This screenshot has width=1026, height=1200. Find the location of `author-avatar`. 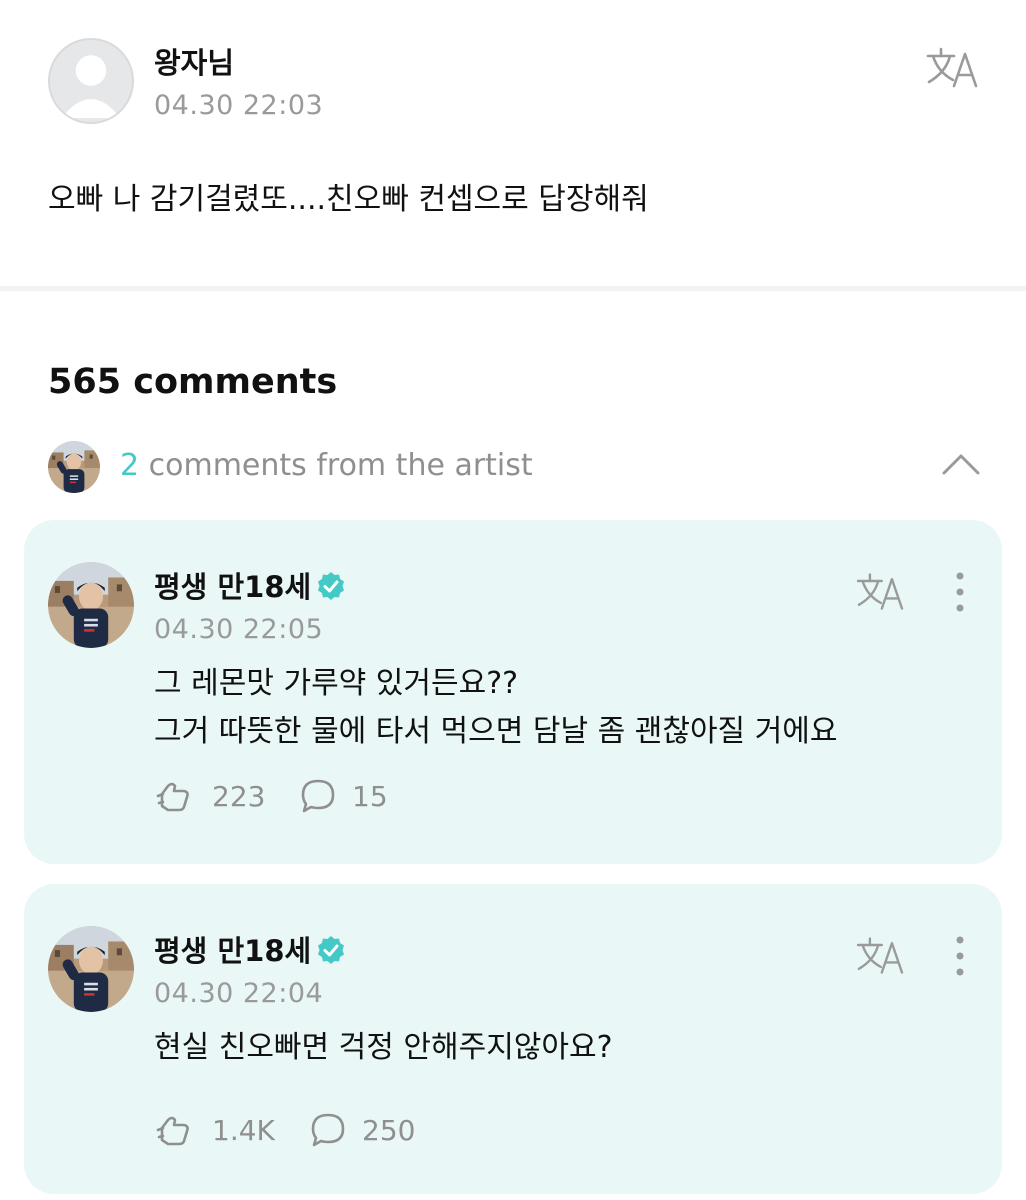

author-avatar is located at coordinates (91, 81).